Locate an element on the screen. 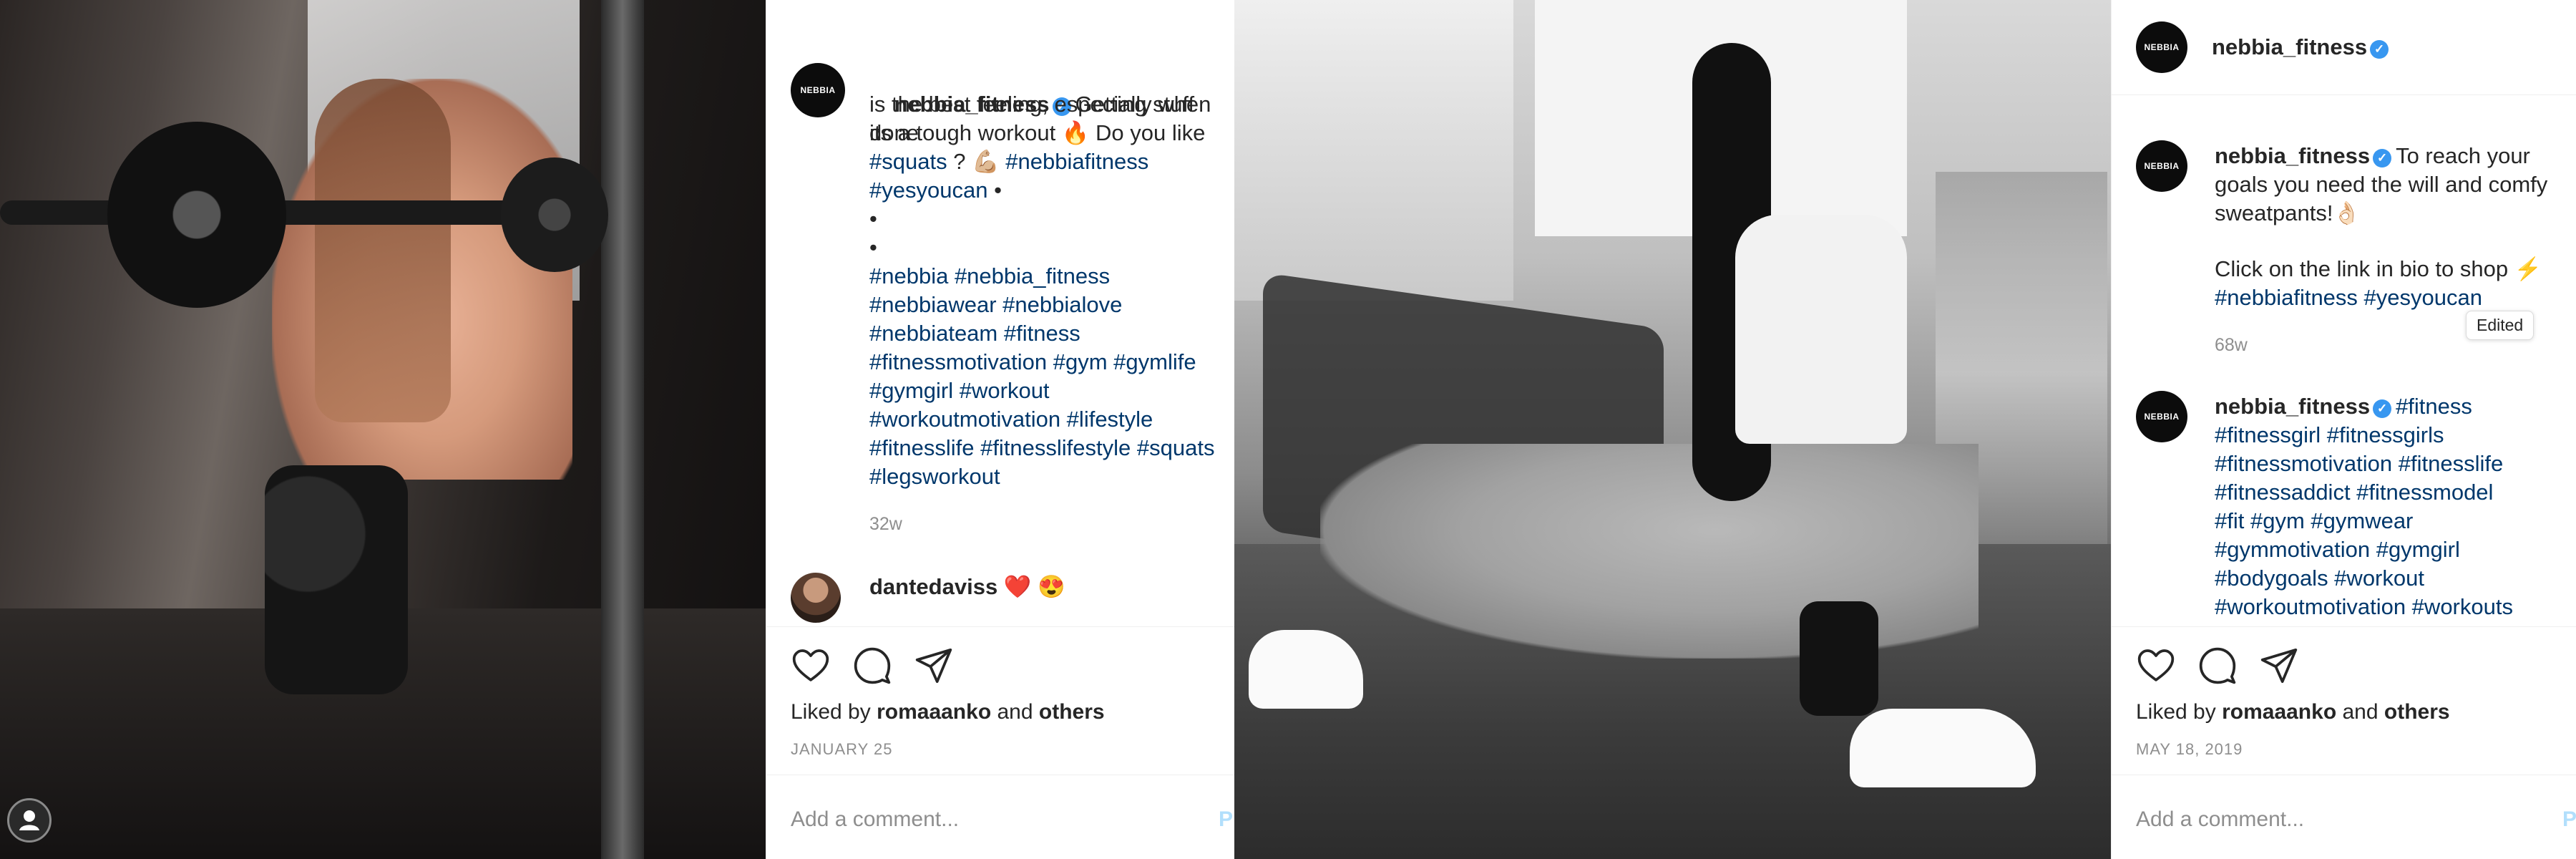 This screenshot has width=2576, height=859. photo-athlete-pants is located at coordinates (1649, 551).